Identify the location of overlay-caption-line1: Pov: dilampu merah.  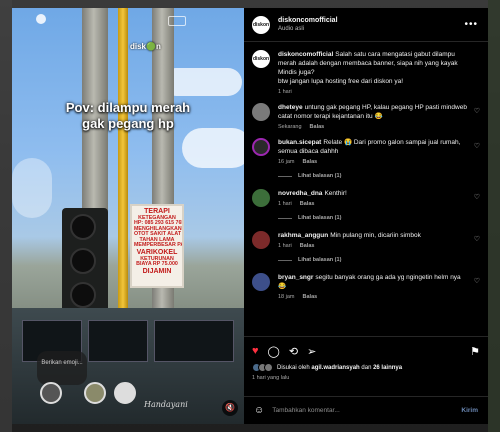
(128, 107).